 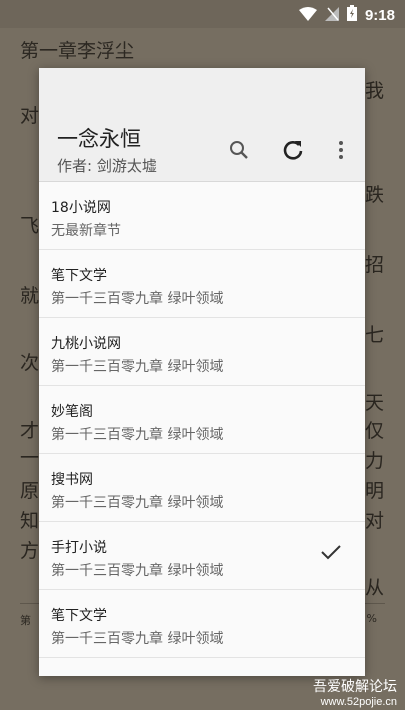 I want to click on search-icon, so click(x=239, y=150).